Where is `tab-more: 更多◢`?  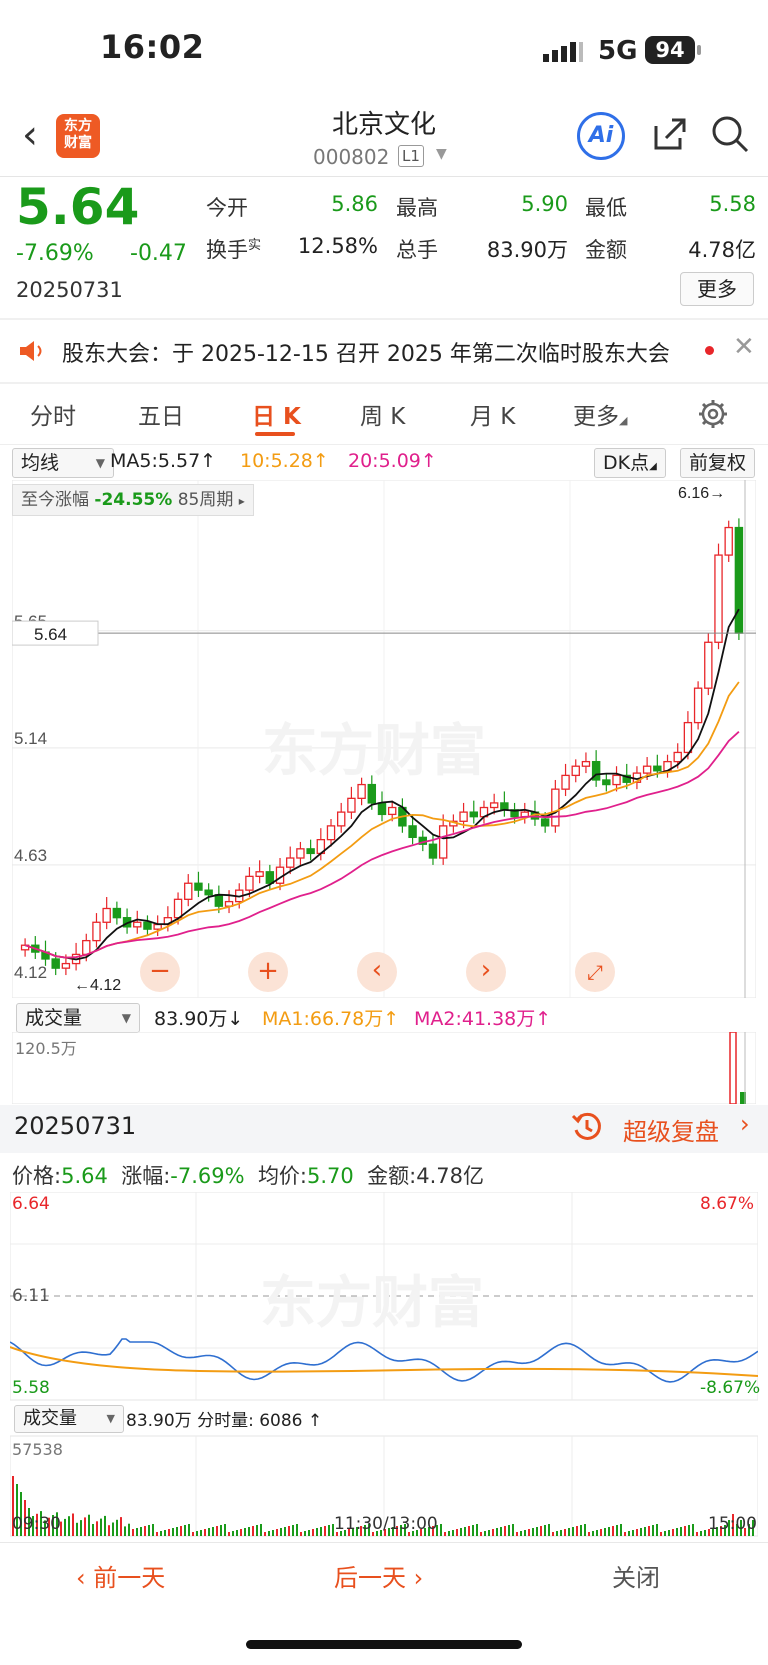 tab-more: 更多◢ is located at coordinates (600, 414).